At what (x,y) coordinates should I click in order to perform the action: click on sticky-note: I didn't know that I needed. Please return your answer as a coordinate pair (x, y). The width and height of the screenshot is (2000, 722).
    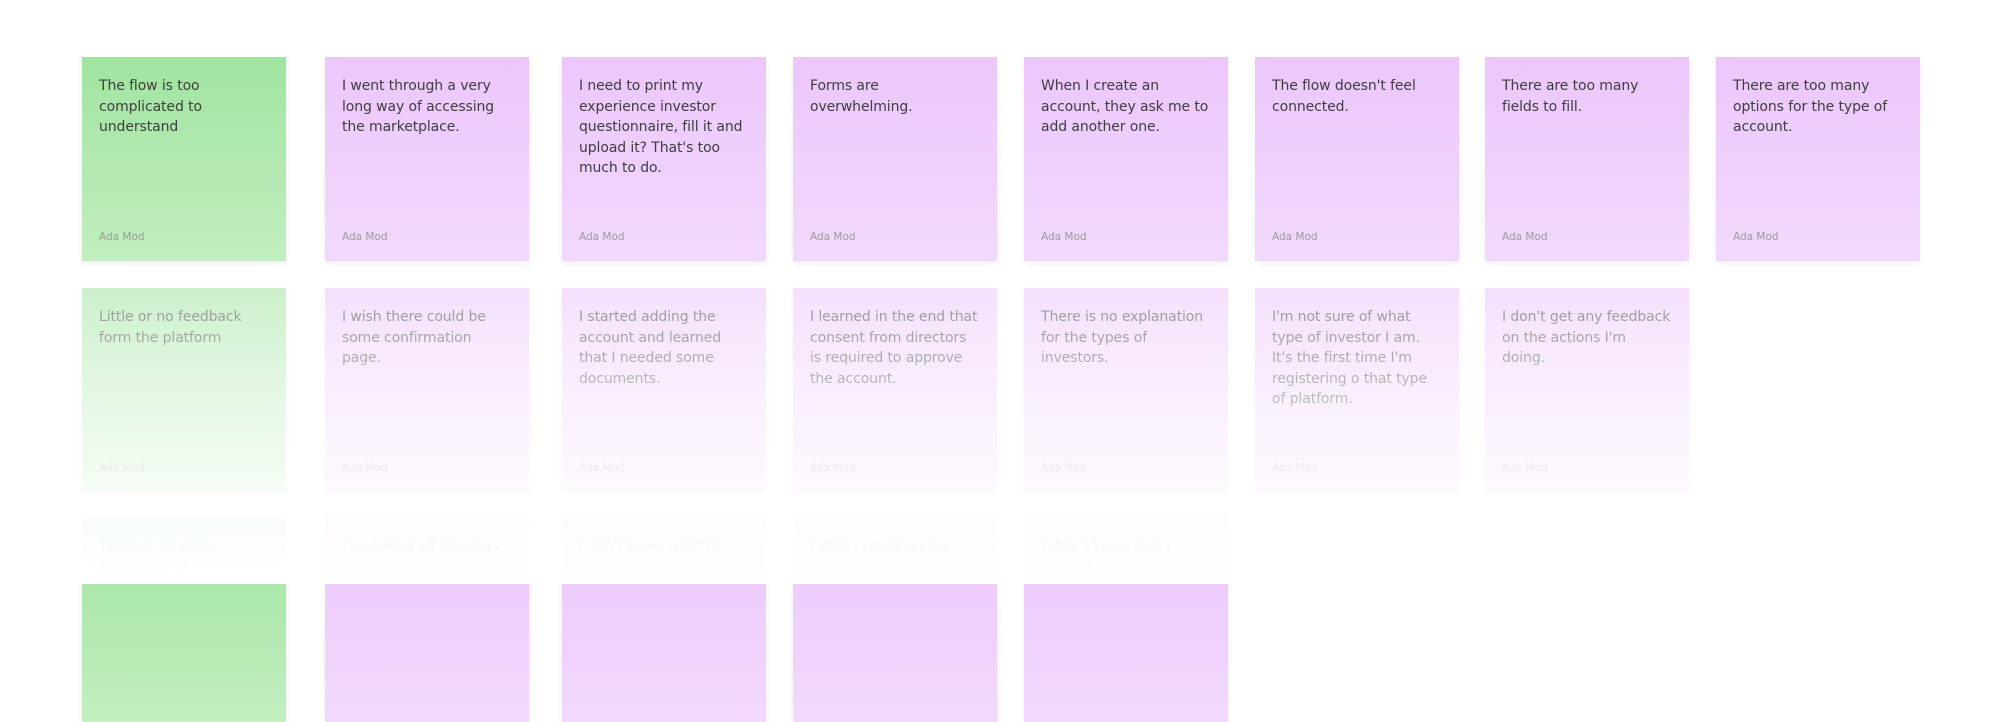
    Looking at the image, I should click on (1126, 620).